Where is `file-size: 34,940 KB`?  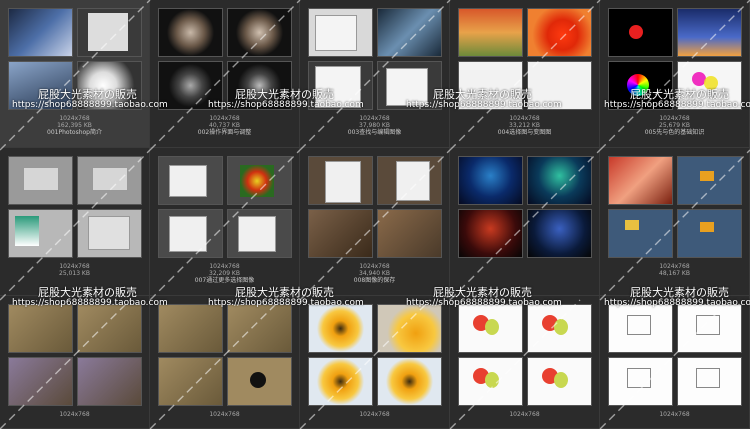
file-size: 34,940 KB is located at coordinates (374, 273).